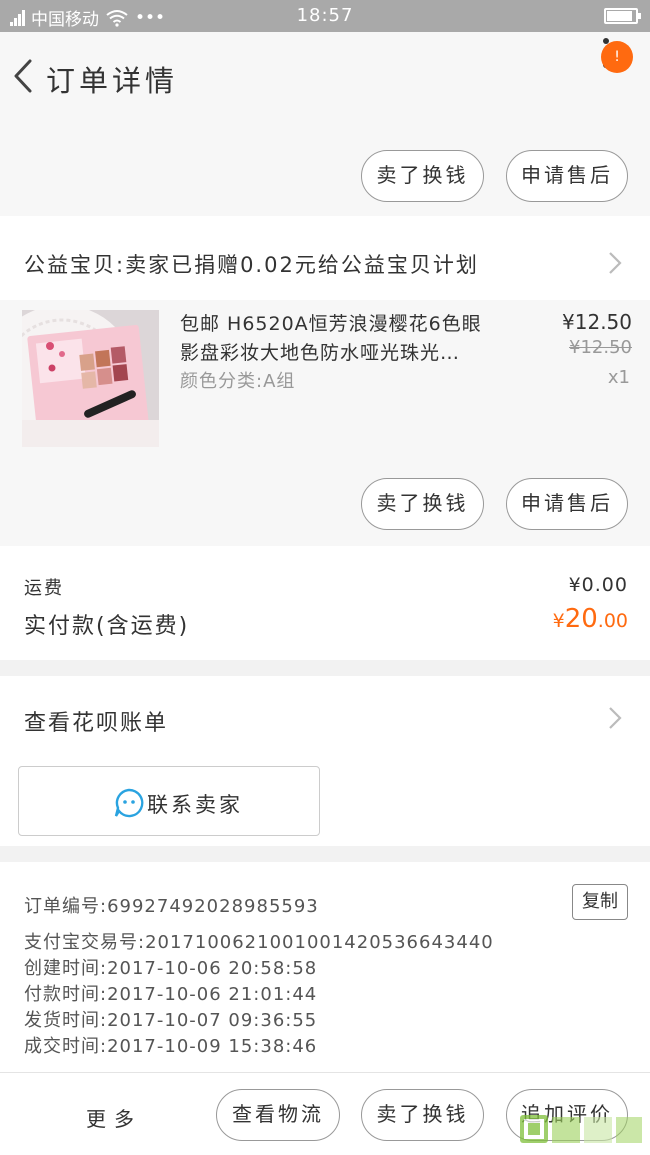 The height and width of the screenshot is (1155, 650). I want to click on shipping-label: 运费, so click(44, 588).